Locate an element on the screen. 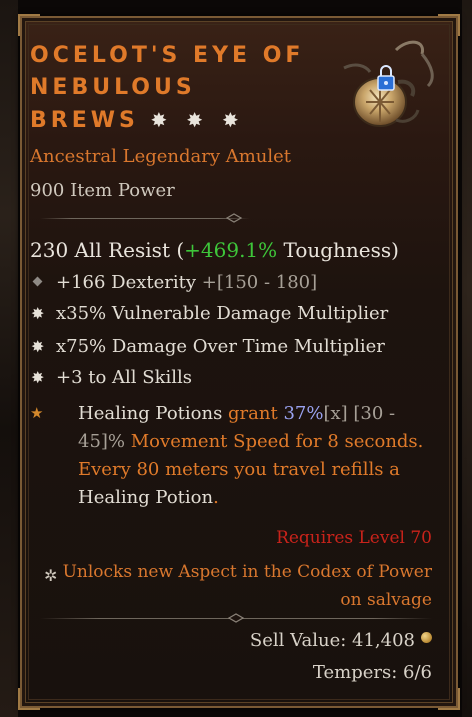  amulet-icon is located at coordinates (388, 83).